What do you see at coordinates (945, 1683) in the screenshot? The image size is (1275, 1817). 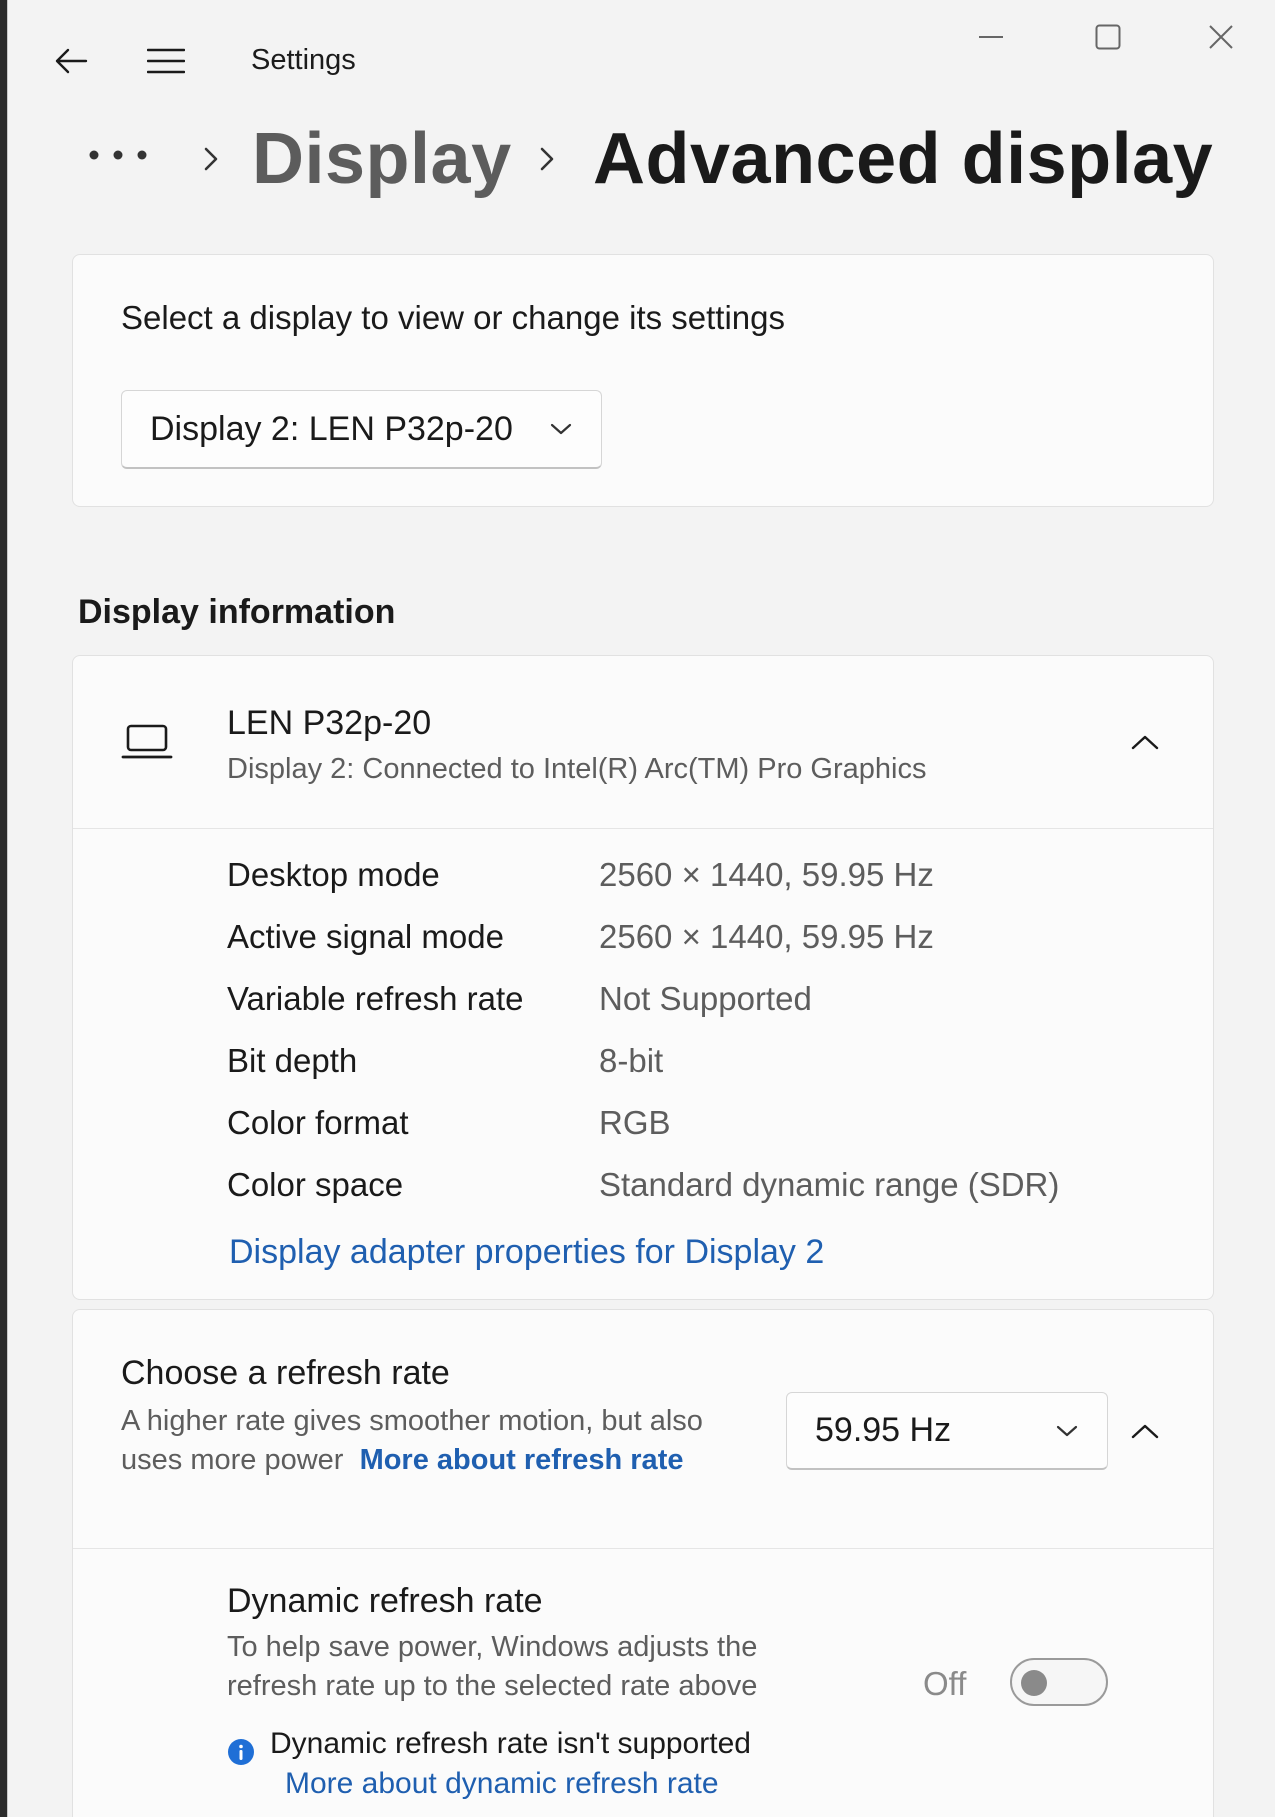 I see `dynamic-refresh-toggle-state: Off` at bounding box center [945, 1683].